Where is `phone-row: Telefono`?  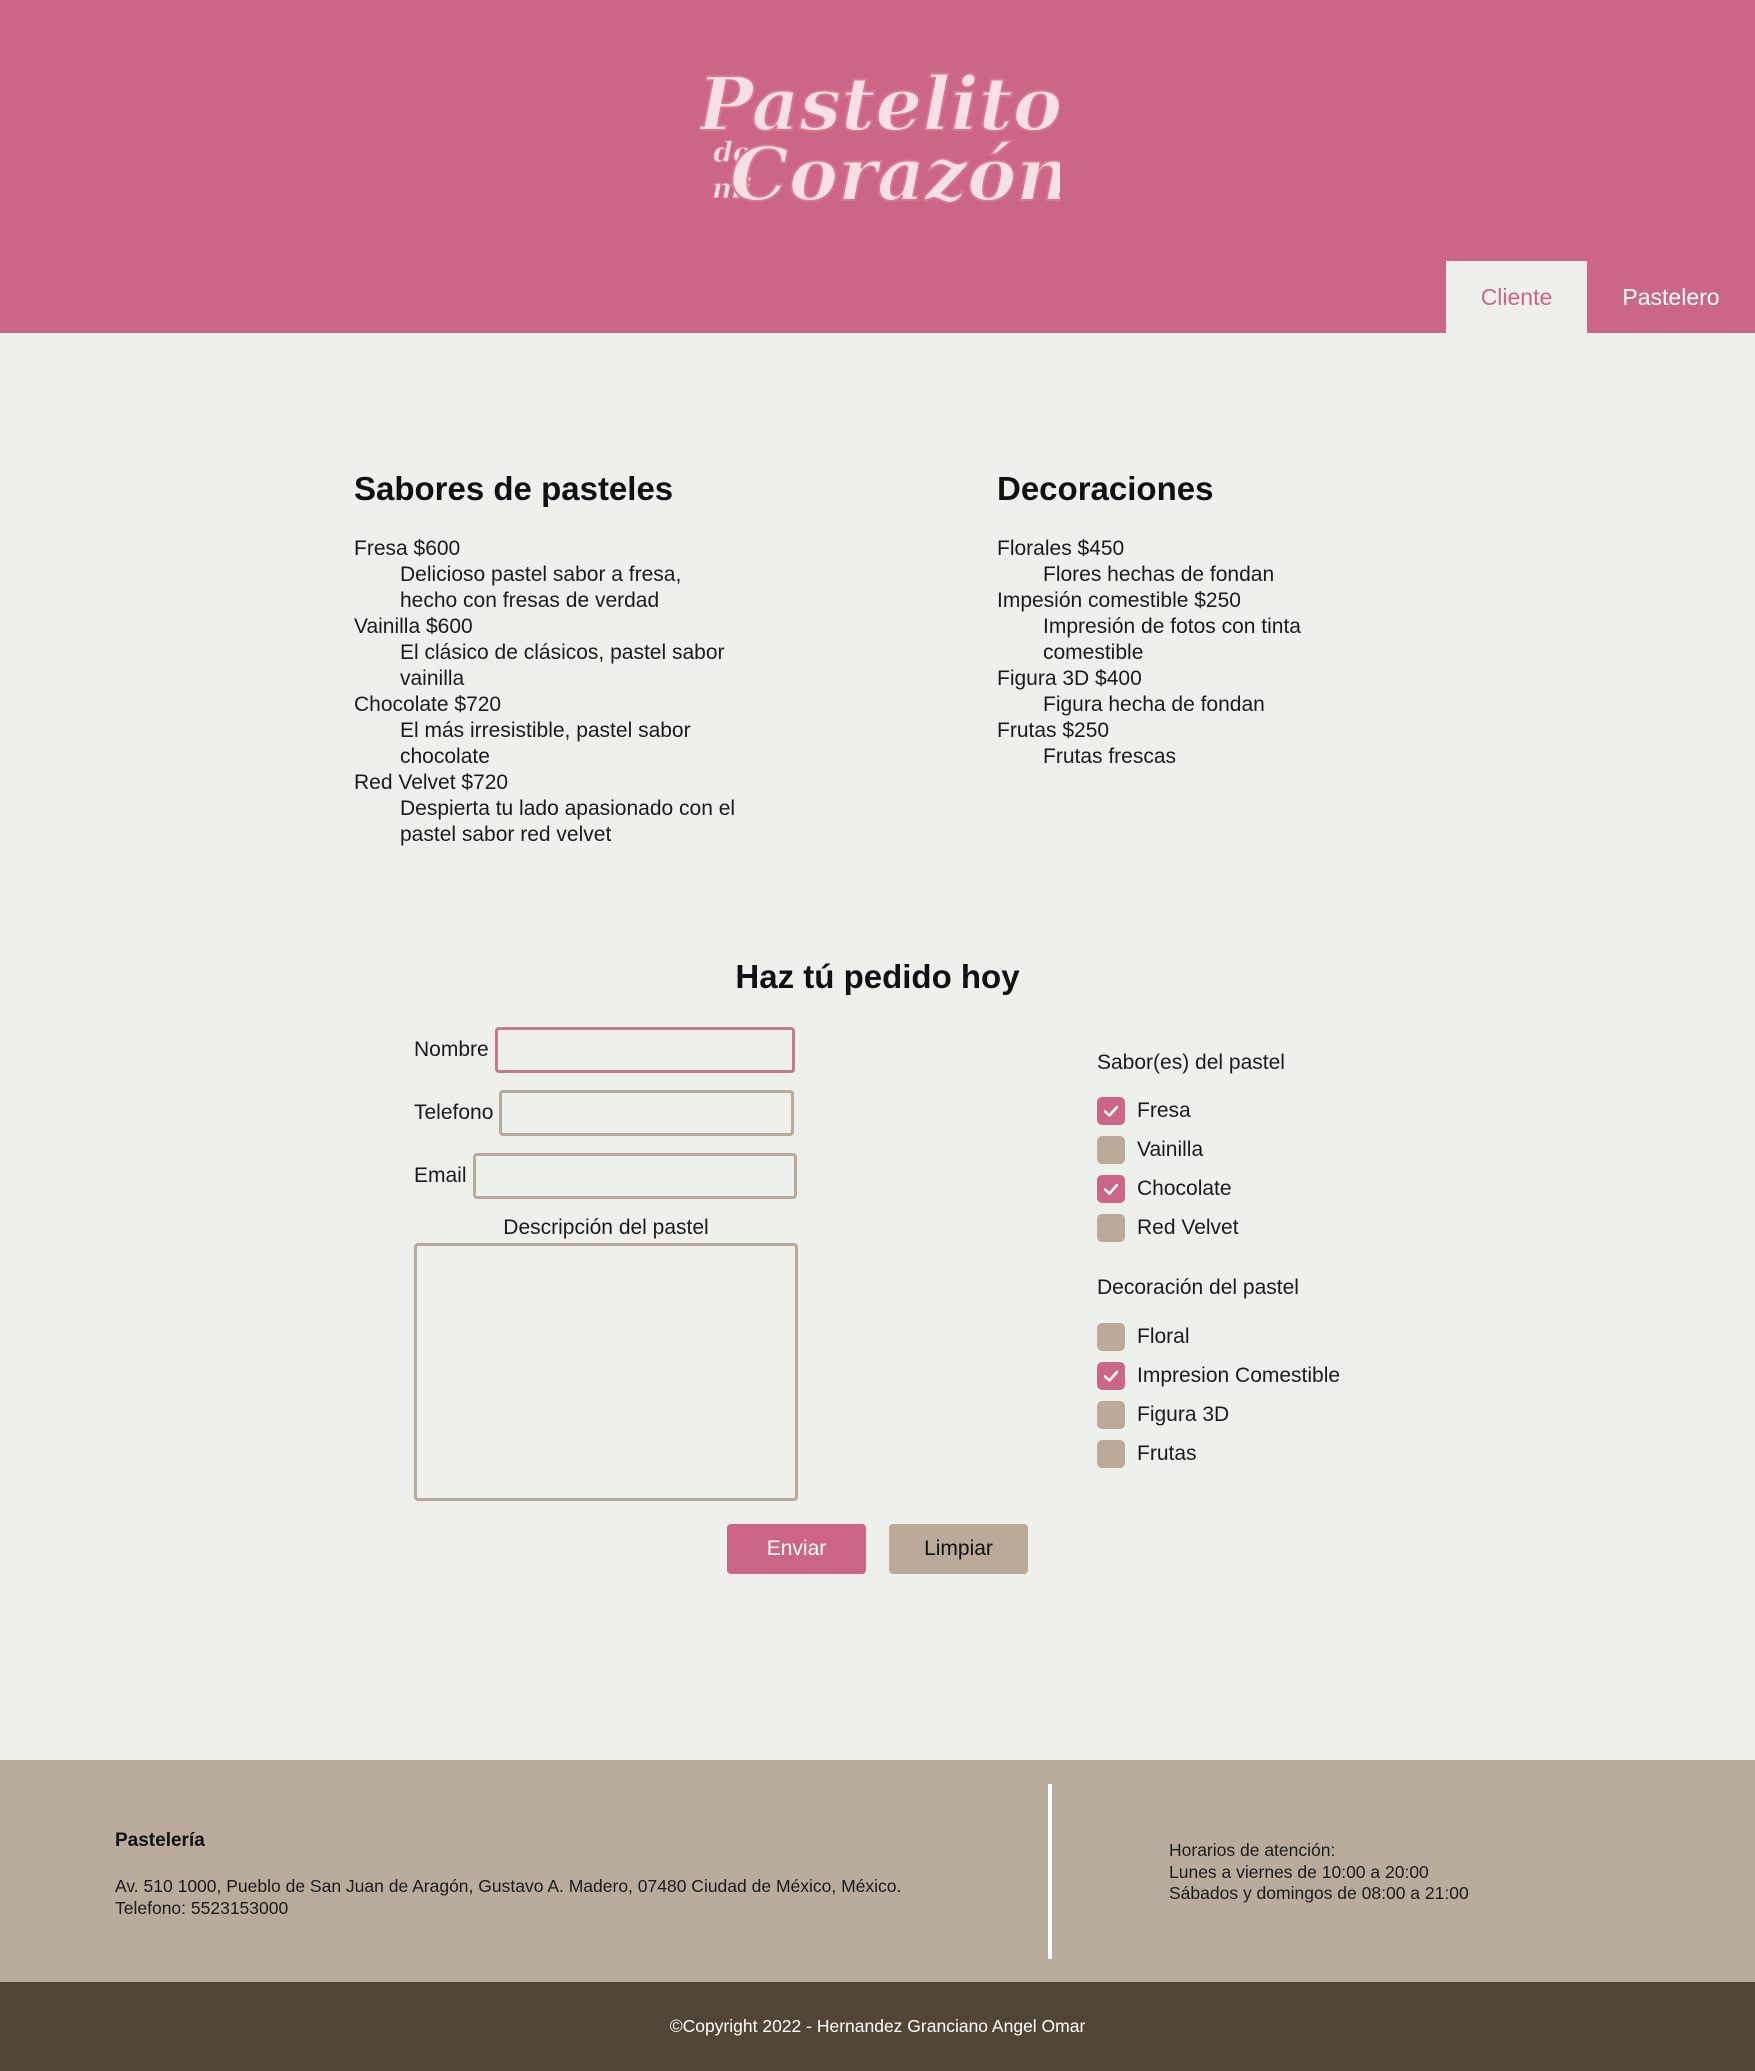
phone-row: Telefono is located at coordinates (604, 1113).